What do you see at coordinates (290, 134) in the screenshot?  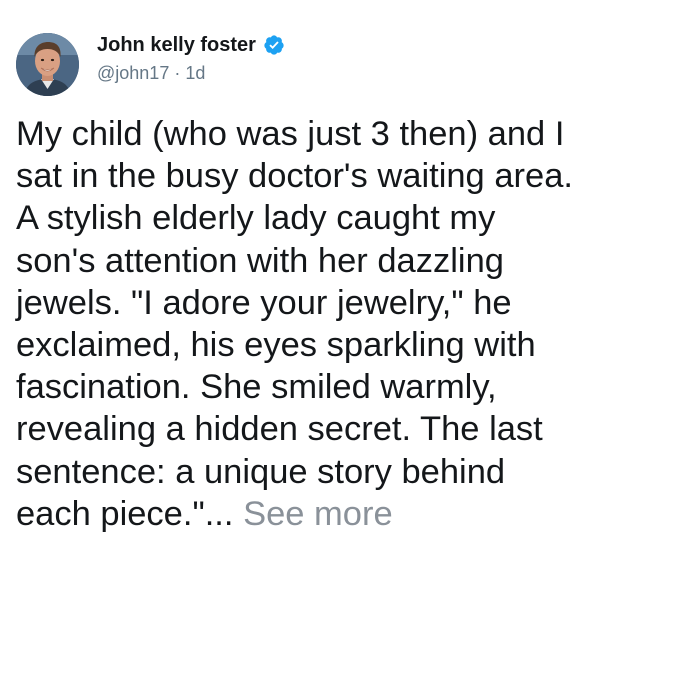 I see `tweet-line: My child (who was just 3 then) and I` at bounding box center [290, 134].